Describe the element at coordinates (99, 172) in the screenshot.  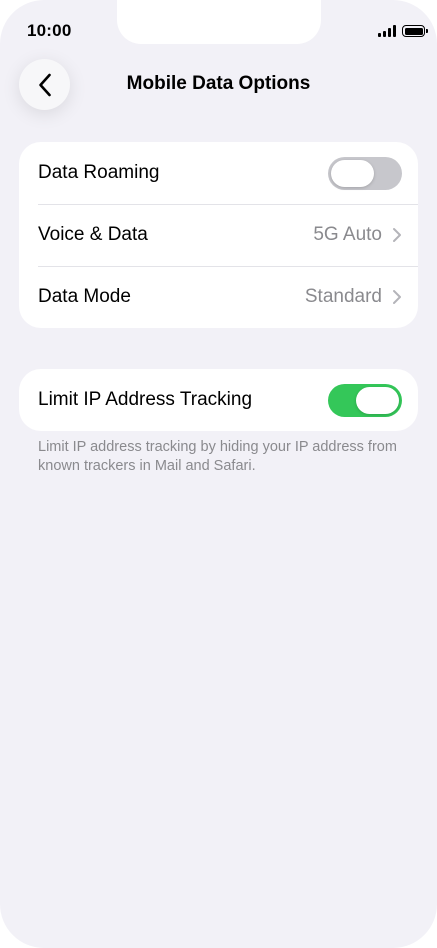
I see `data-roaming-label: Data Roaming` at that location.